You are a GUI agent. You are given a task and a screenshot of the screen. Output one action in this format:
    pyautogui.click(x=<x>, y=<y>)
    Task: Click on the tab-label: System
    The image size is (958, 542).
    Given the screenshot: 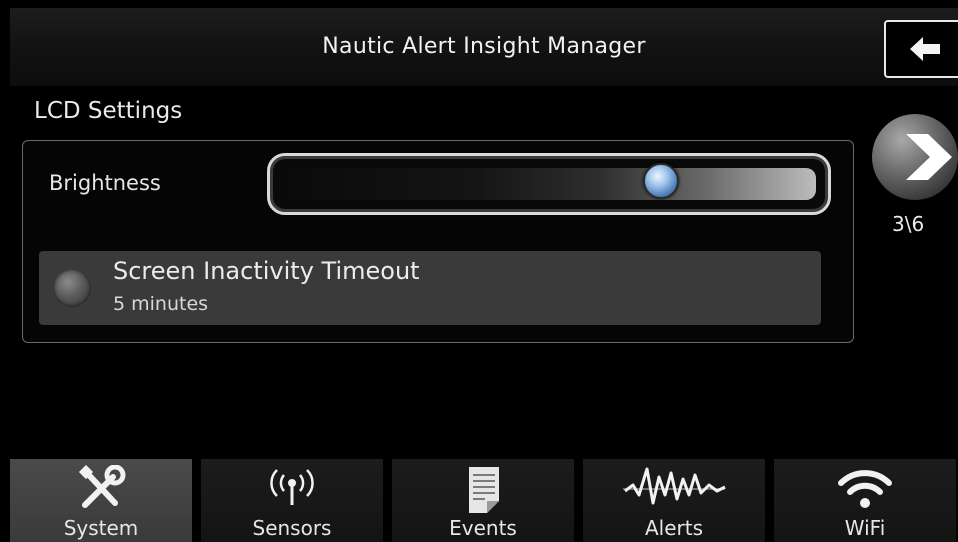 What is the action you would take?
    pyautogui.click(x=101, y=528)
    